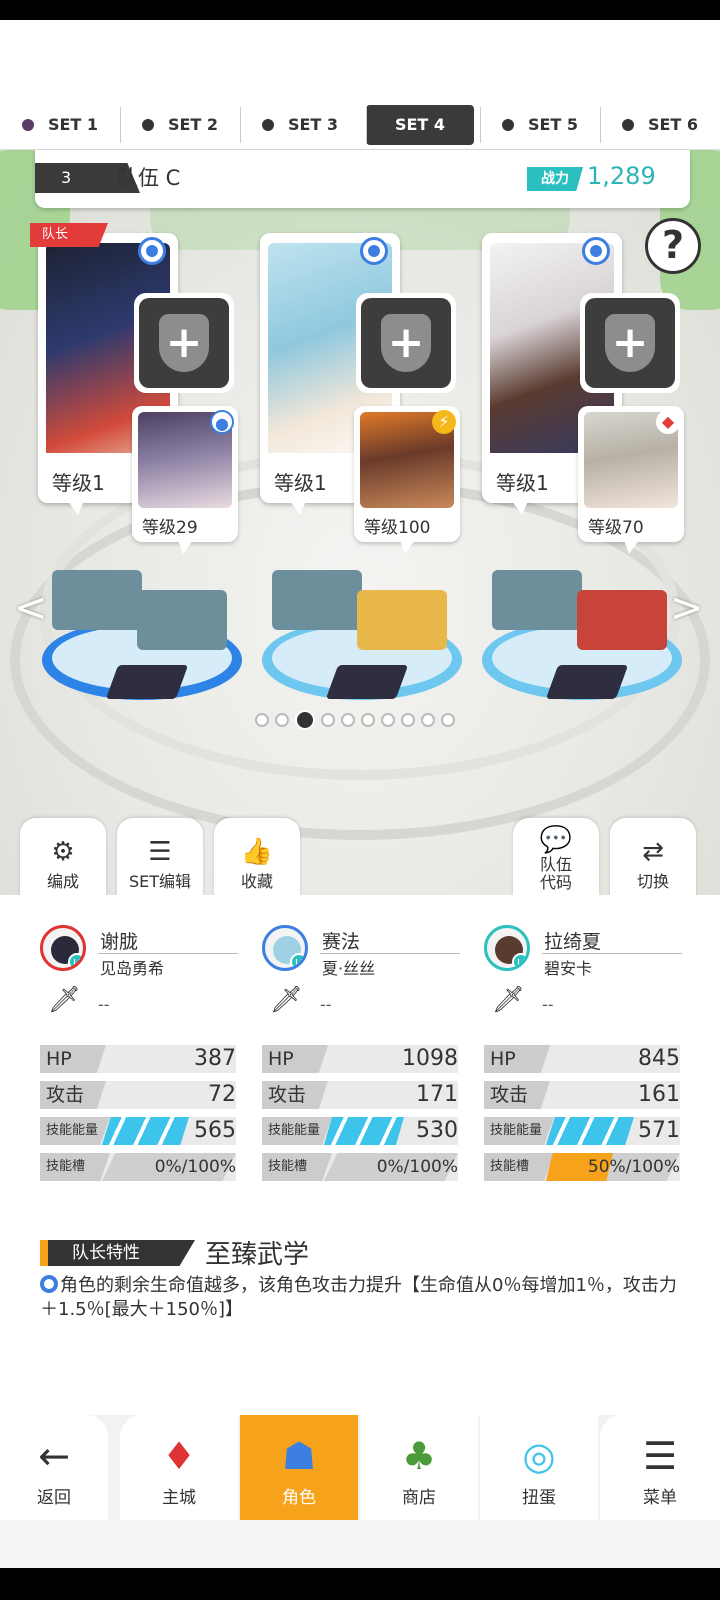  I want to click on shop-icon: ♣, so click(419, 1456).